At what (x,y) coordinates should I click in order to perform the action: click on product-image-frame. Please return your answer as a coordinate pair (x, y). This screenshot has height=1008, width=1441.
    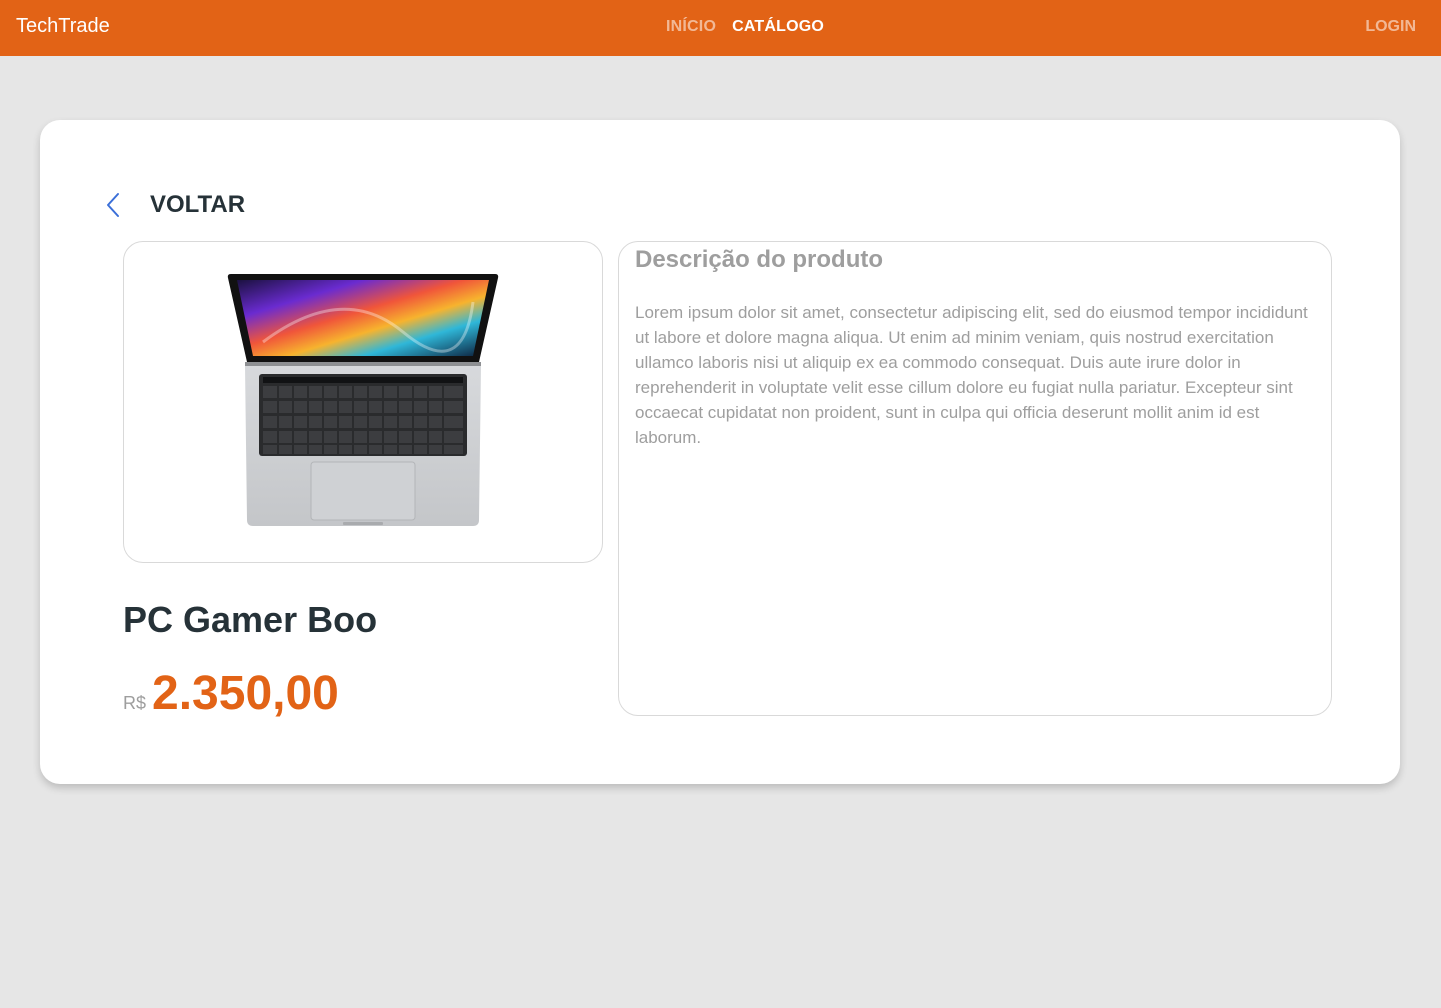
    Looking at the image, I should click on (363, 402).